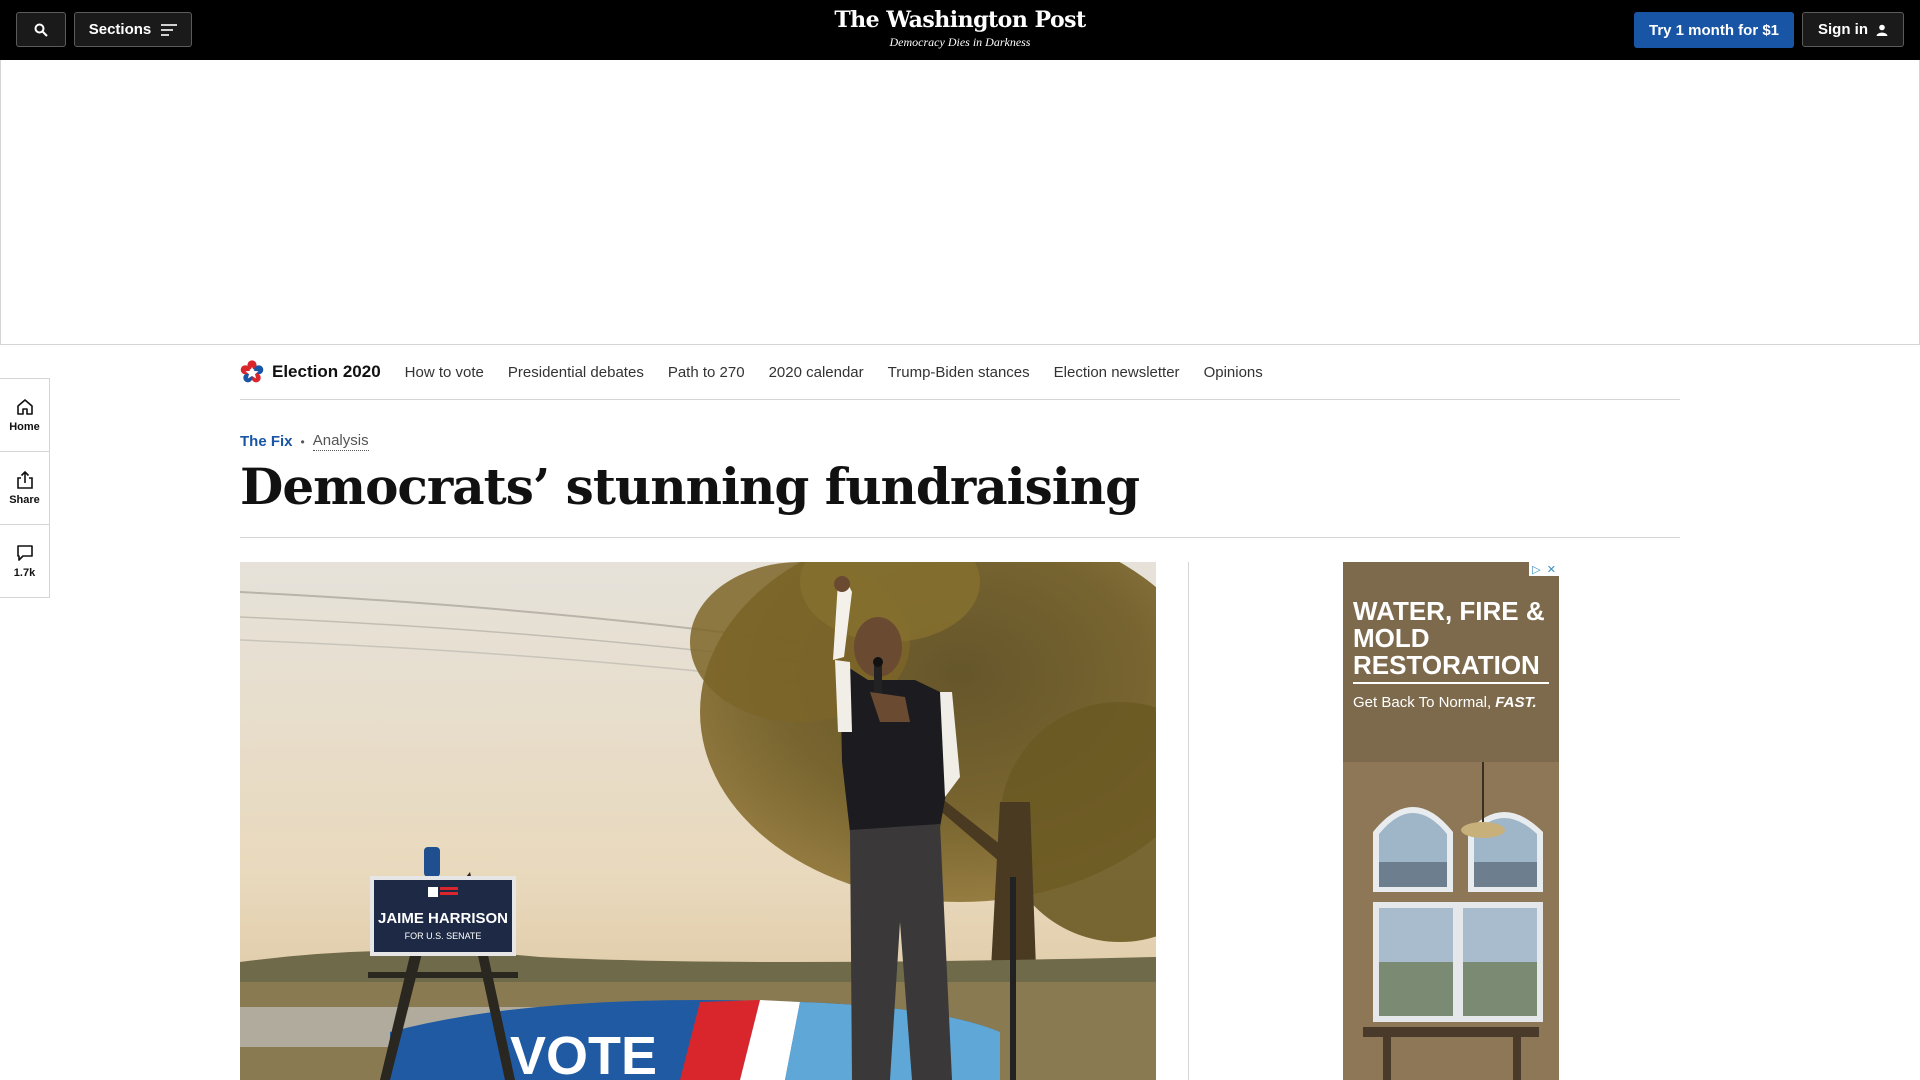 The width and height of the screenshot is (1920, 1080). I want to click on content-divider, so click(1188, 821).